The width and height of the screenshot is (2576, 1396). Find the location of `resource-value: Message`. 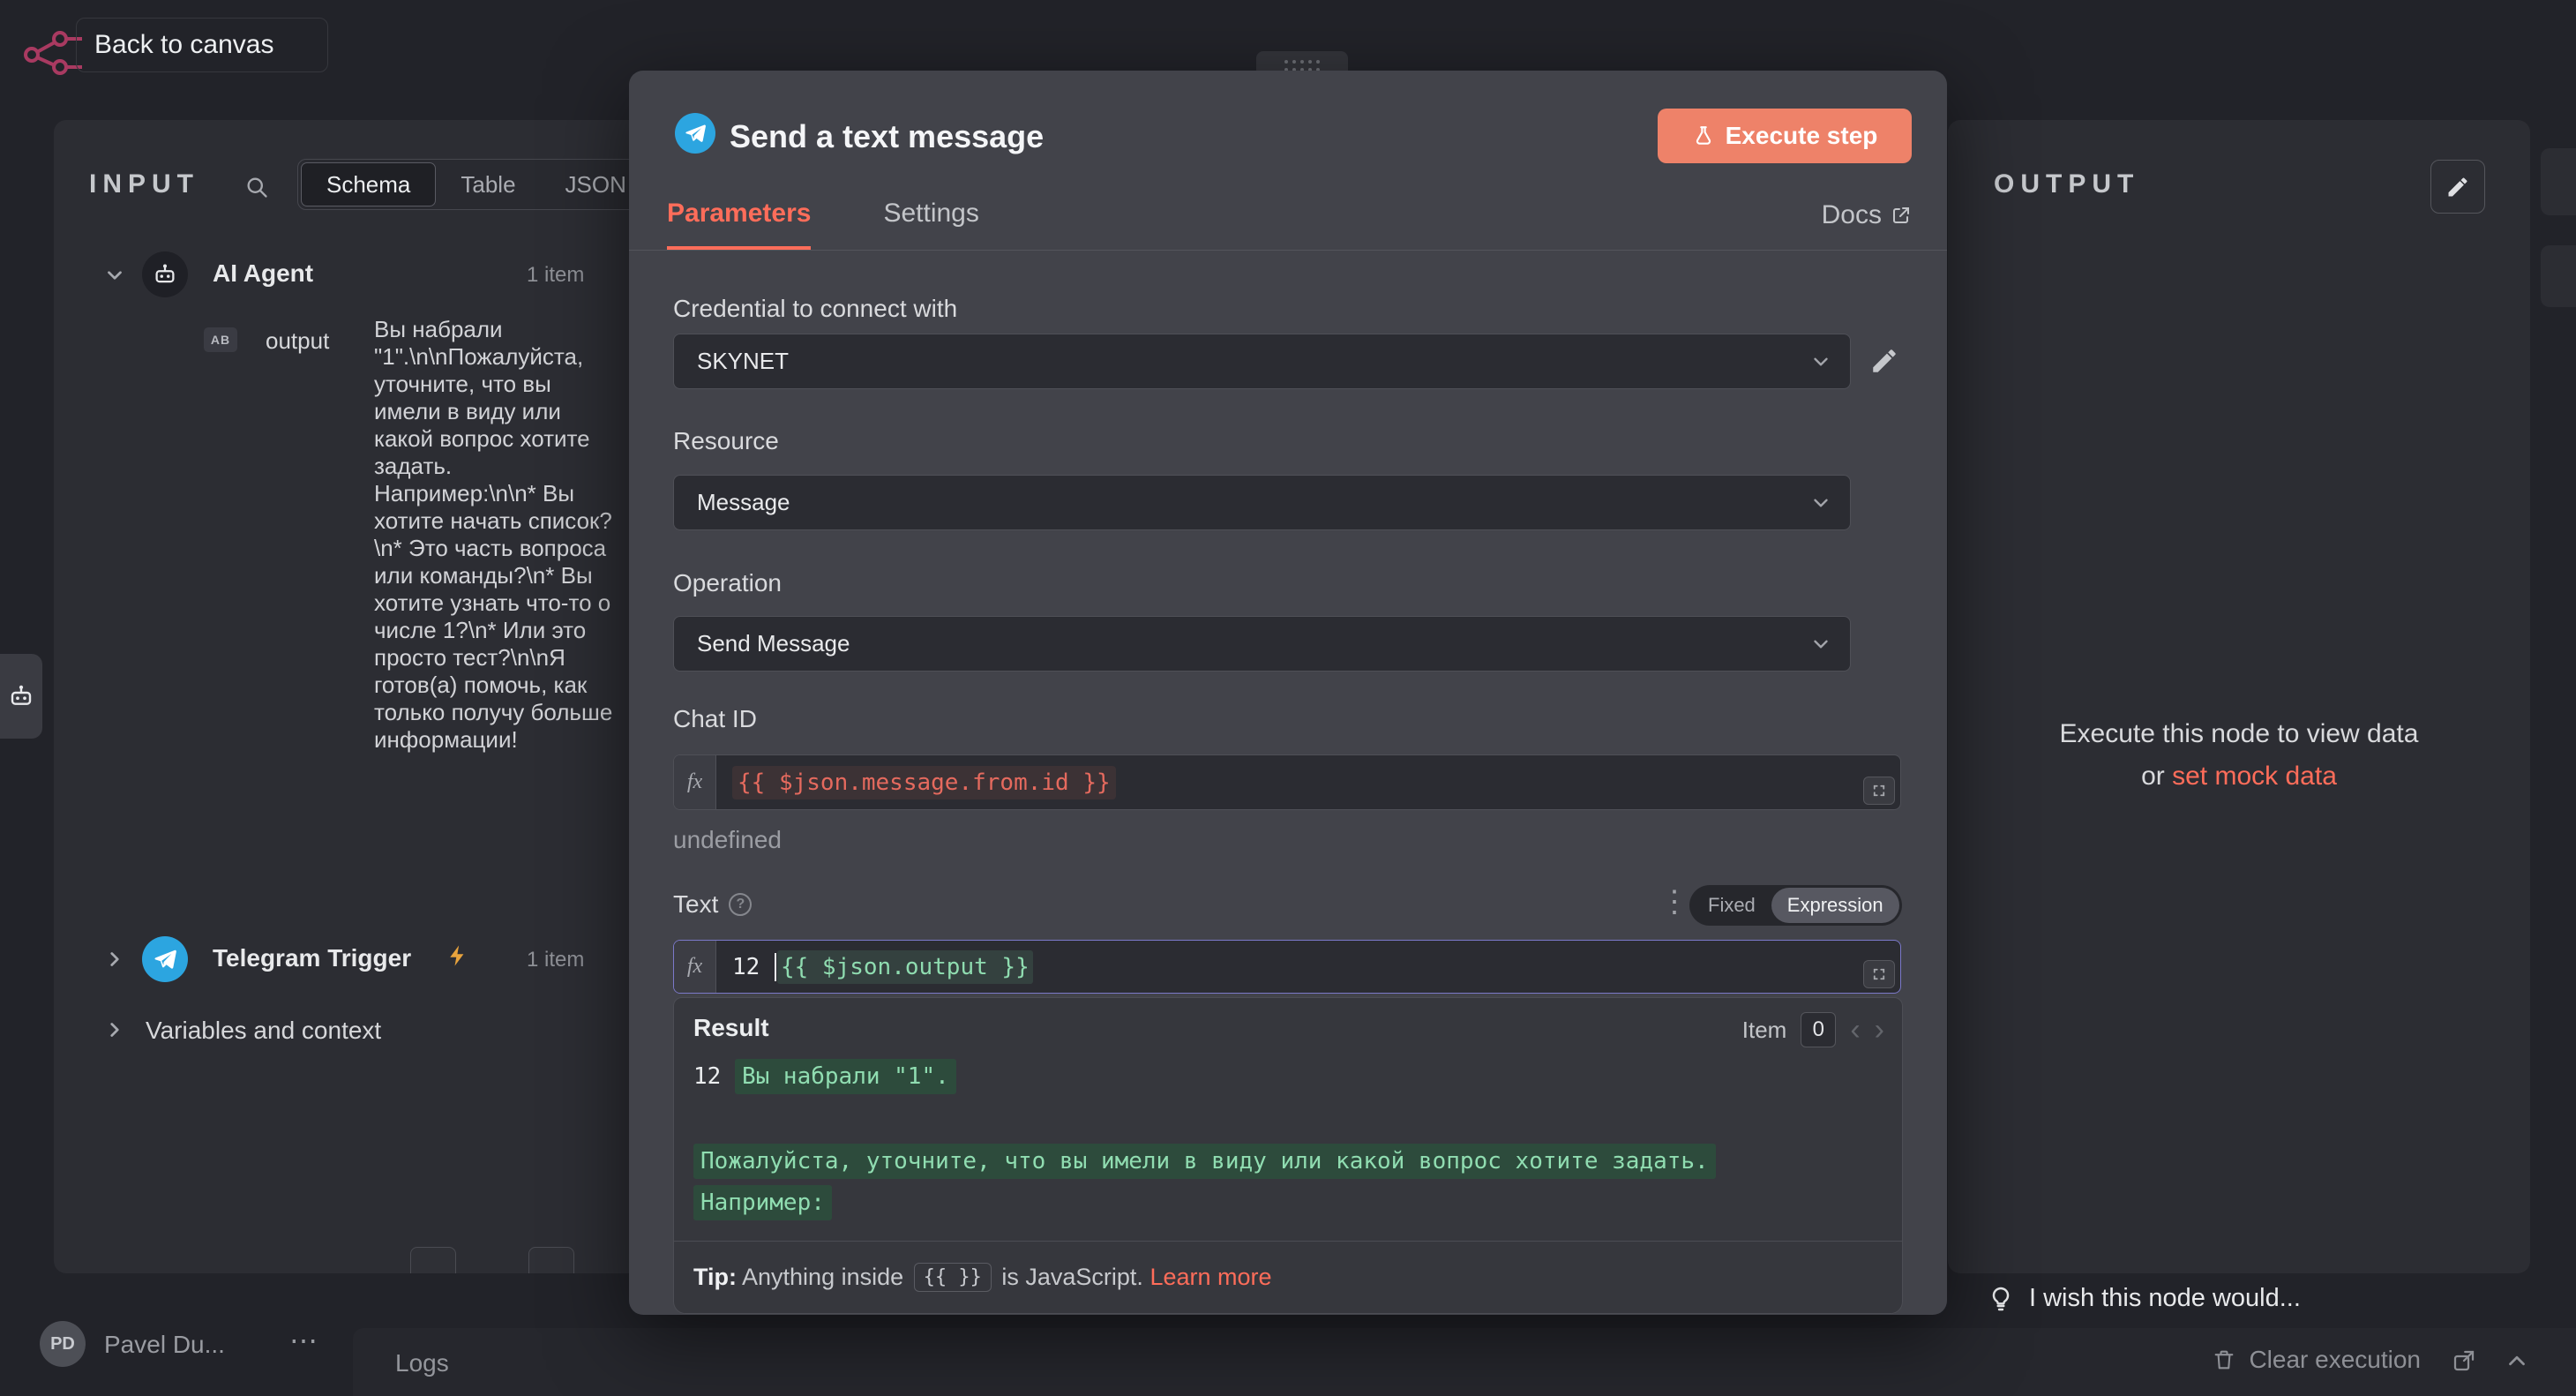

resource-value: Message is located at coordinates (744, 502).